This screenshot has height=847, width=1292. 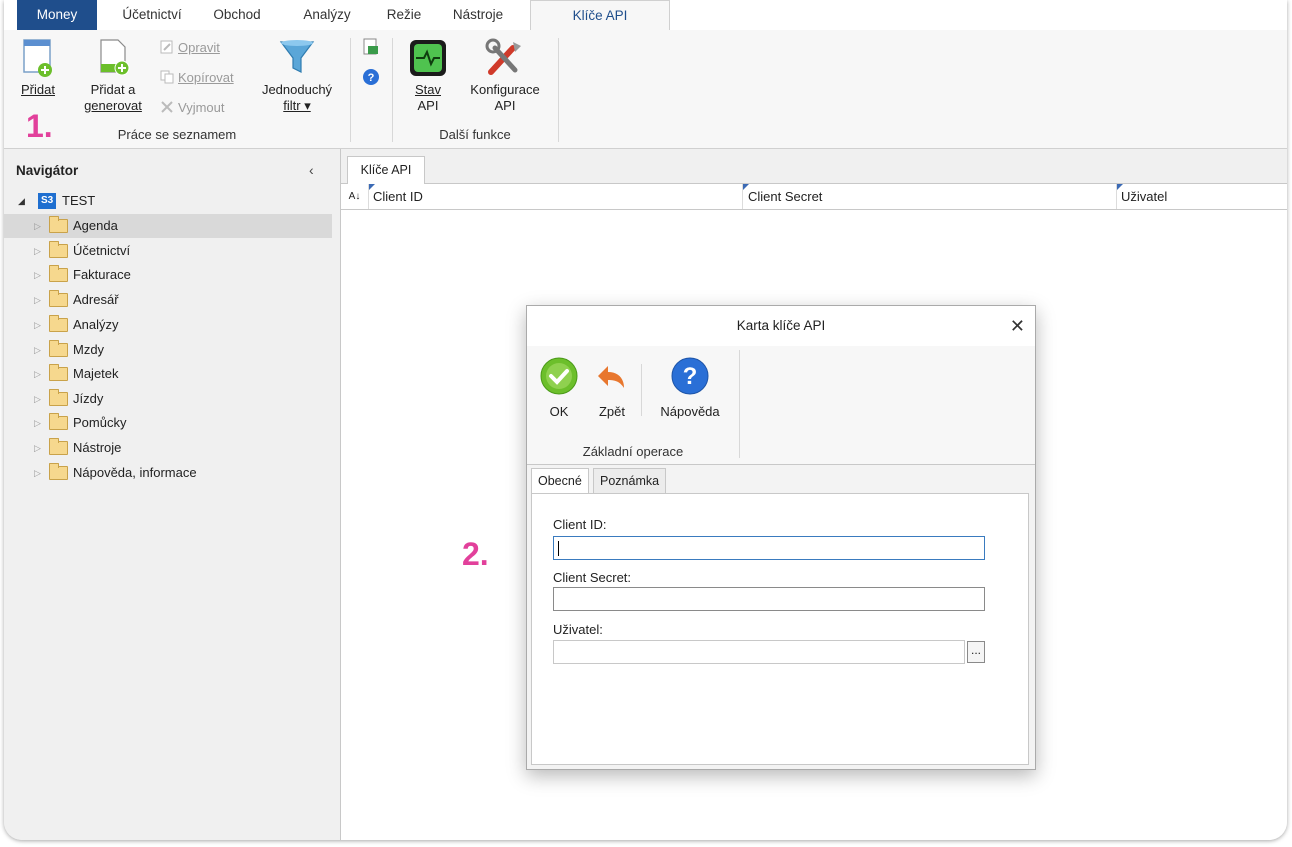 I want to click on help-button: ? Nápověda, so click(x=690, y=388).